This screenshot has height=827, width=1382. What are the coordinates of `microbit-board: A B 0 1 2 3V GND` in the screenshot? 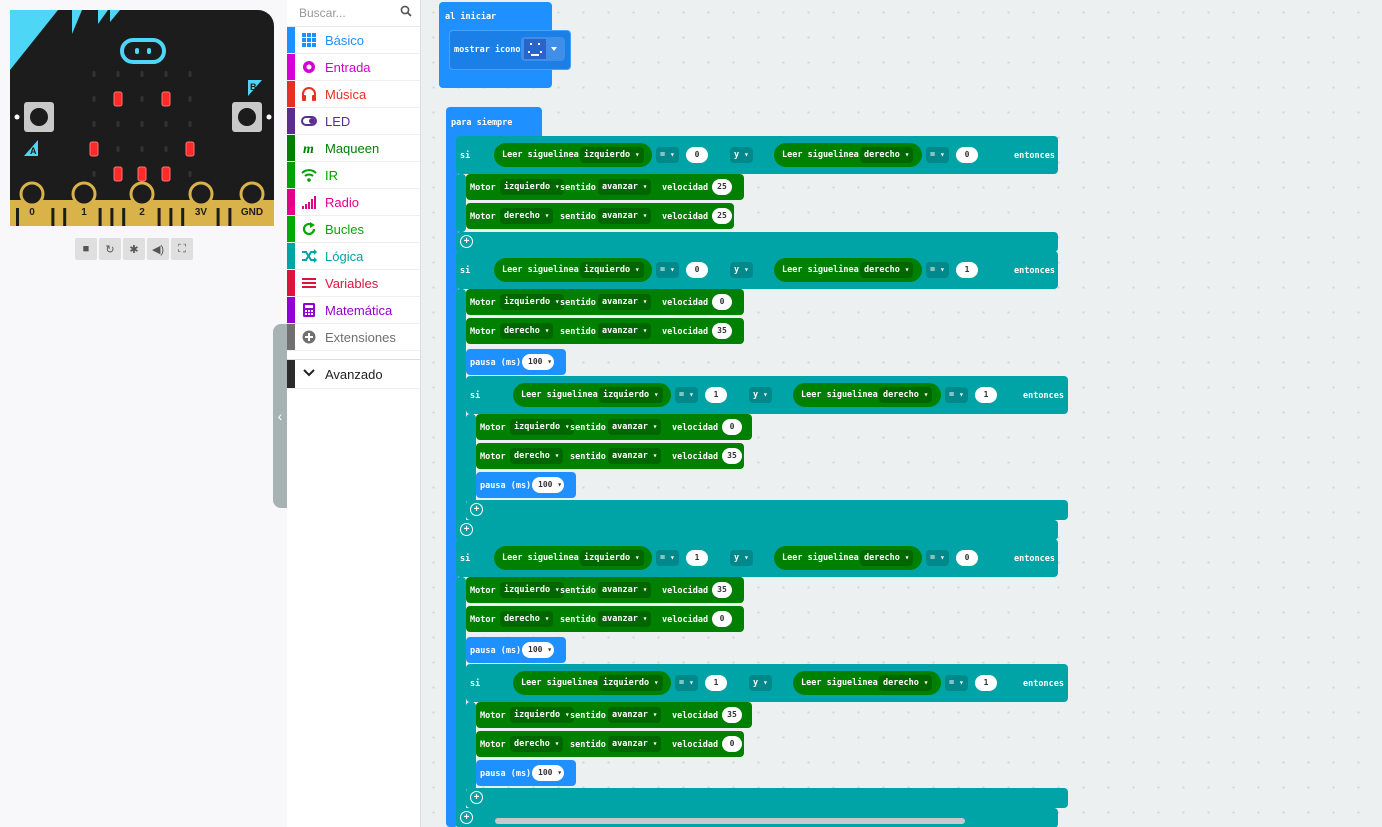 It's located at (142, 118).